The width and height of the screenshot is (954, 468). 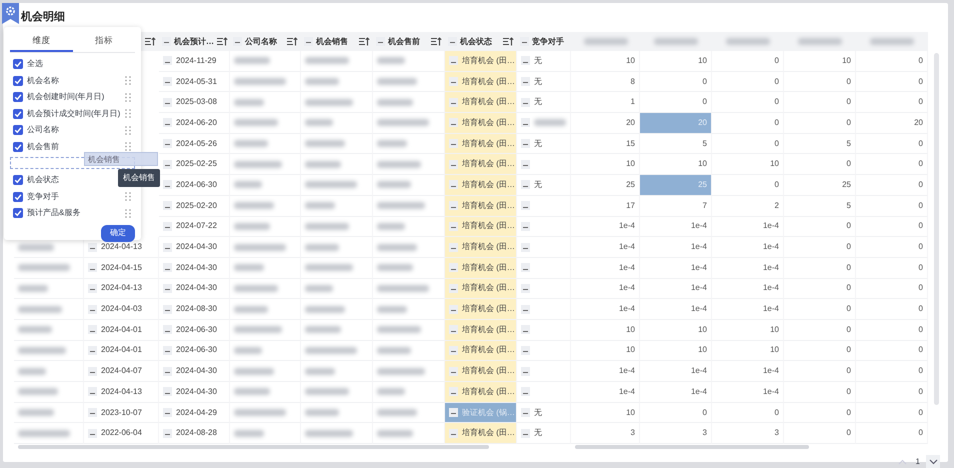 I want to click on panel-tab: 指标, so click(x=103, y=41).